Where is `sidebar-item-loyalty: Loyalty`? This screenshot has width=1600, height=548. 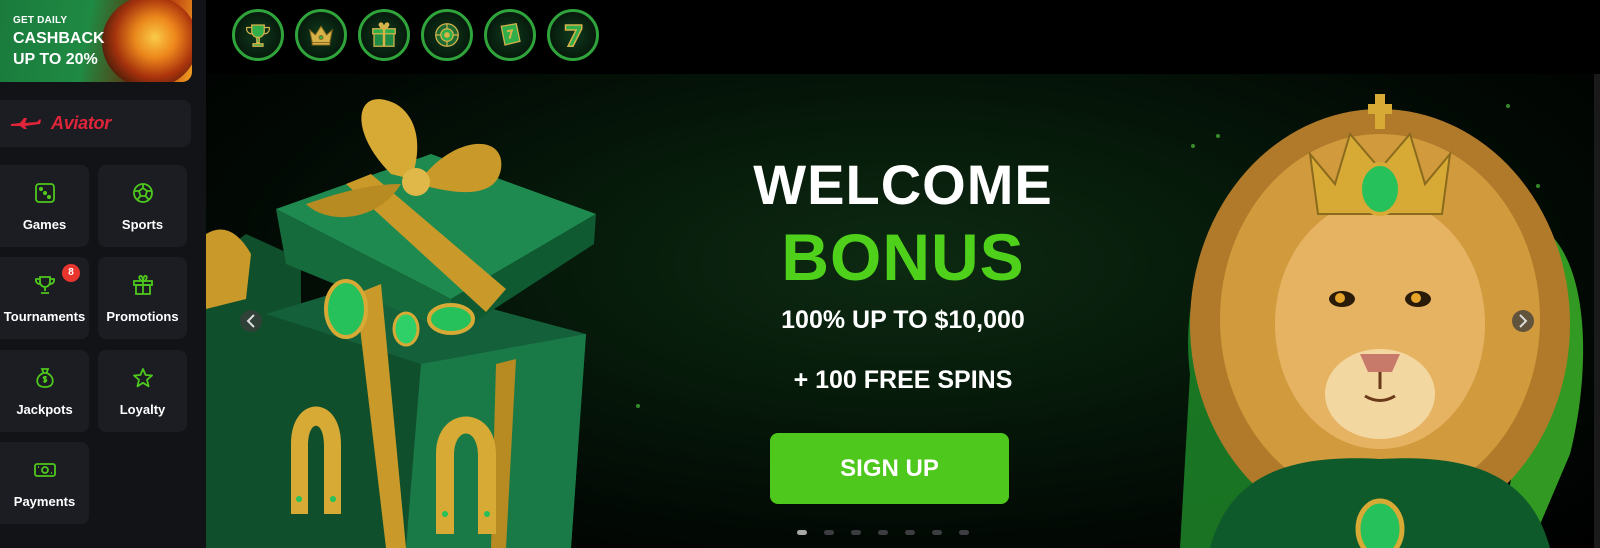 sidebar-item-loyalty: Loyalty is located at coordinates (142, 391).